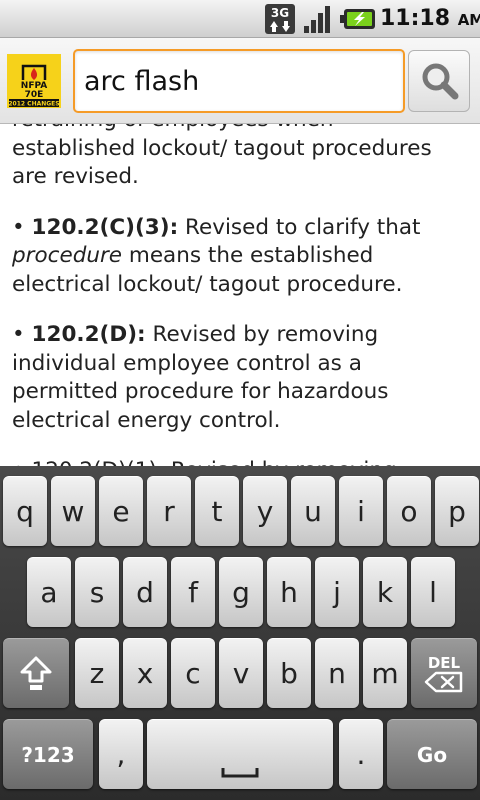 This screenshot has width=480, height=800. What do you see at coordinates (415, 18) in the screenshot?
I see `clock-time: 11:18` at bounding box center [415, 18].